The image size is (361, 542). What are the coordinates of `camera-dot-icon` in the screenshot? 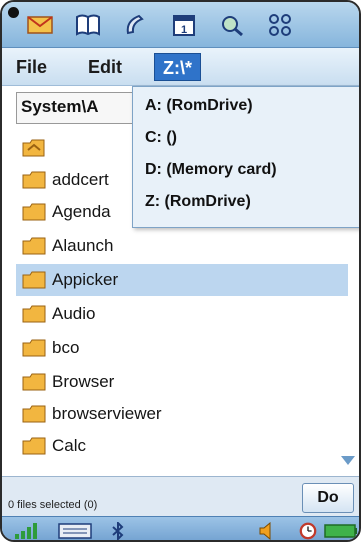 It's located at (13, 12).